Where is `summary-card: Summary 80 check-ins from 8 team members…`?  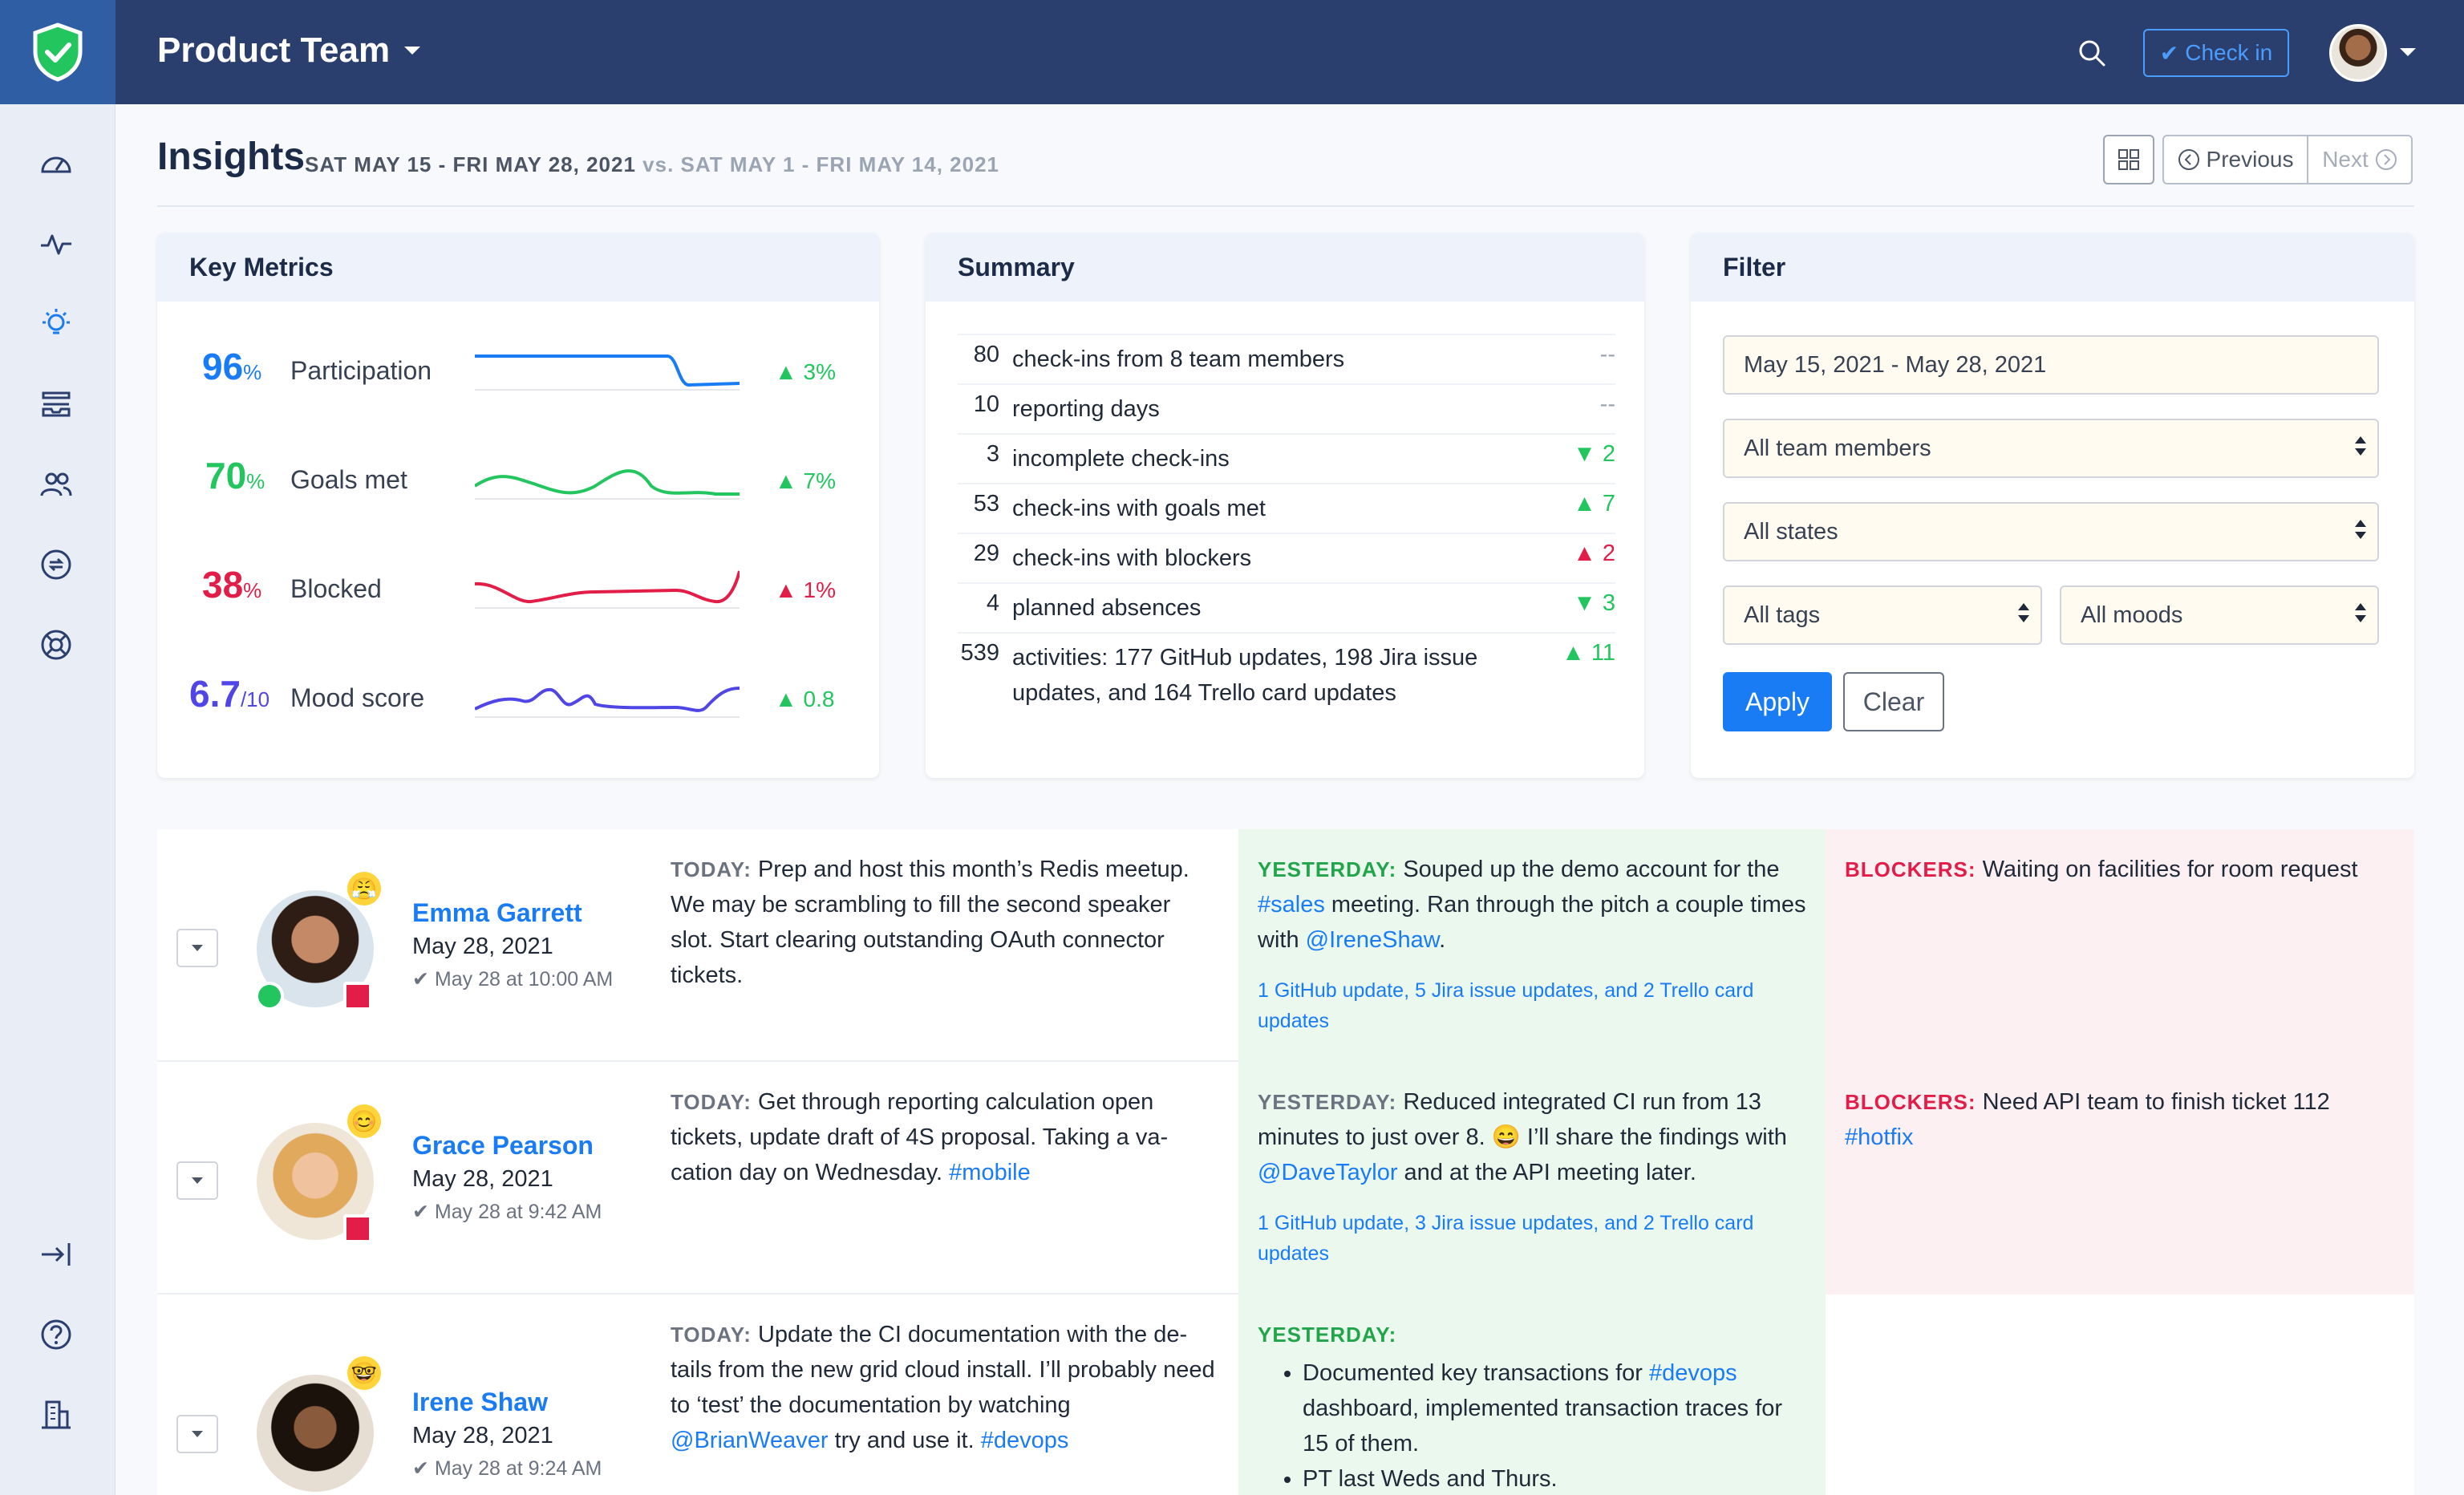 summary-card: Summary 80 check-ins from 8 team members… is located at coordinates (1285, 505).